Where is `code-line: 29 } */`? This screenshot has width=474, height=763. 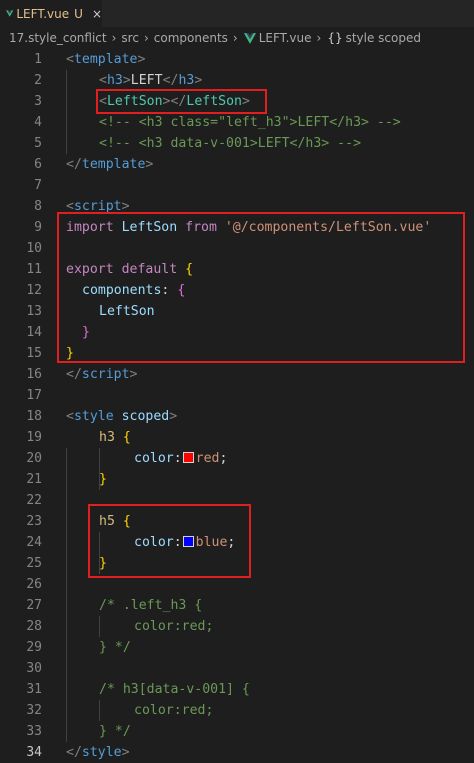 code-line: 29 } */ is located at coordinates (237, 647).